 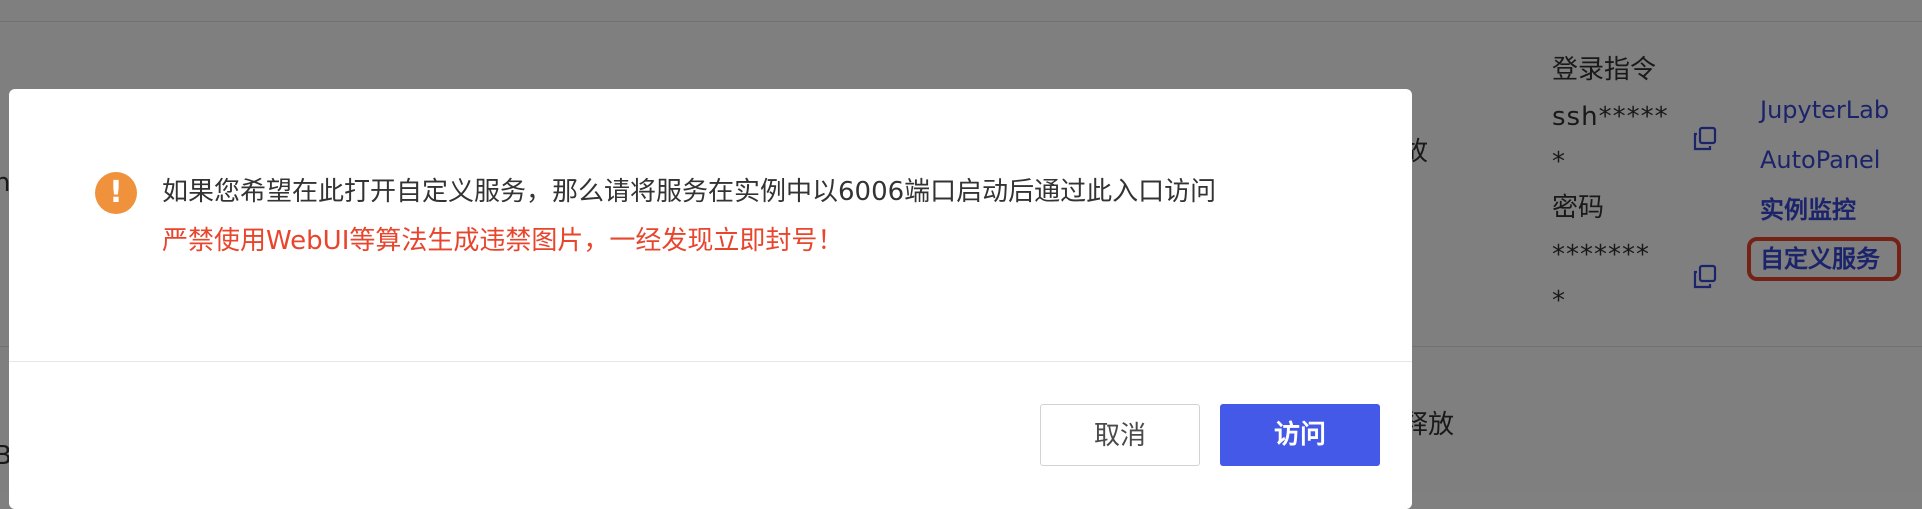 I want to click on cancel-button: 取消, so click(x=1120, y=435).